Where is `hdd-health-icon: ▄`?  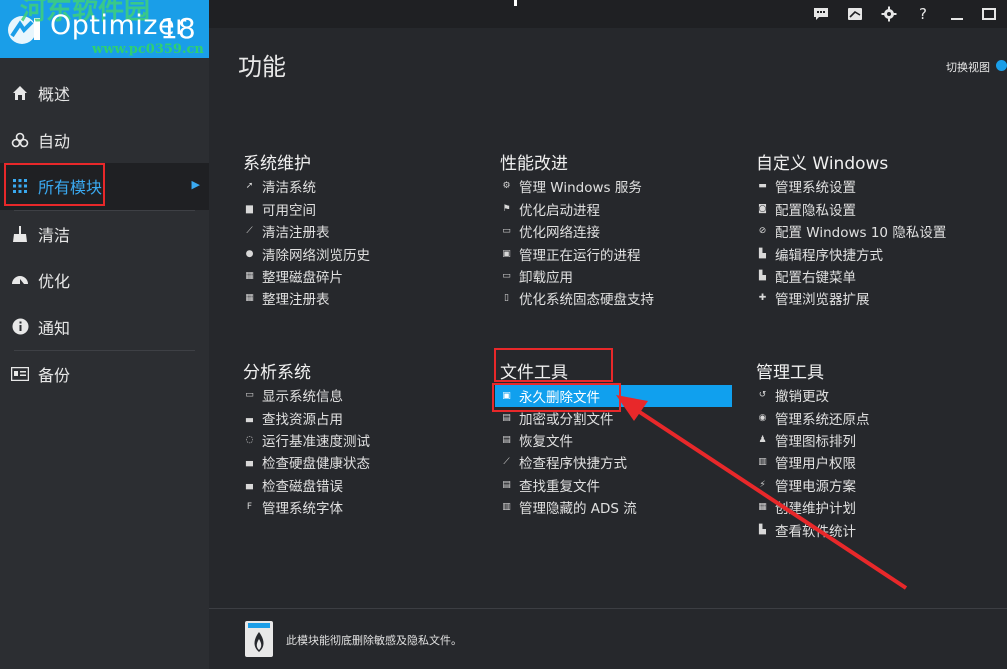 hdd-health-icon: ▄ is located at coordinates (249, 462).